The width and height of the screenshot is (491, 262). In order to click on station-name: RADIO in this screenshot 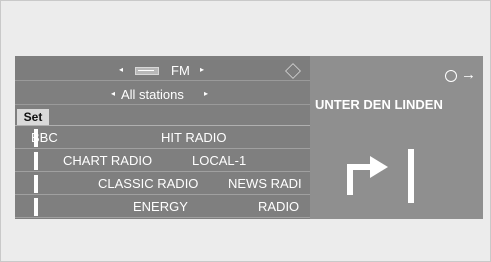, I will do `click(278, 206)`.